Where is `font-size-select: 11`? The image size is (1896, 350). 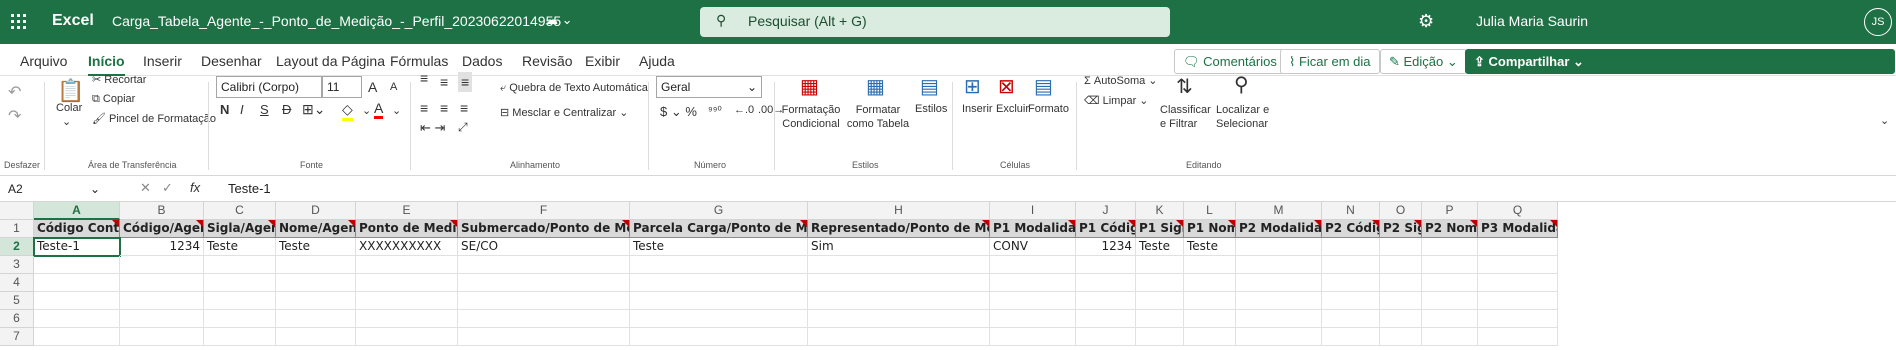 font-size-select: 11 is located at coordinates (342, 87).